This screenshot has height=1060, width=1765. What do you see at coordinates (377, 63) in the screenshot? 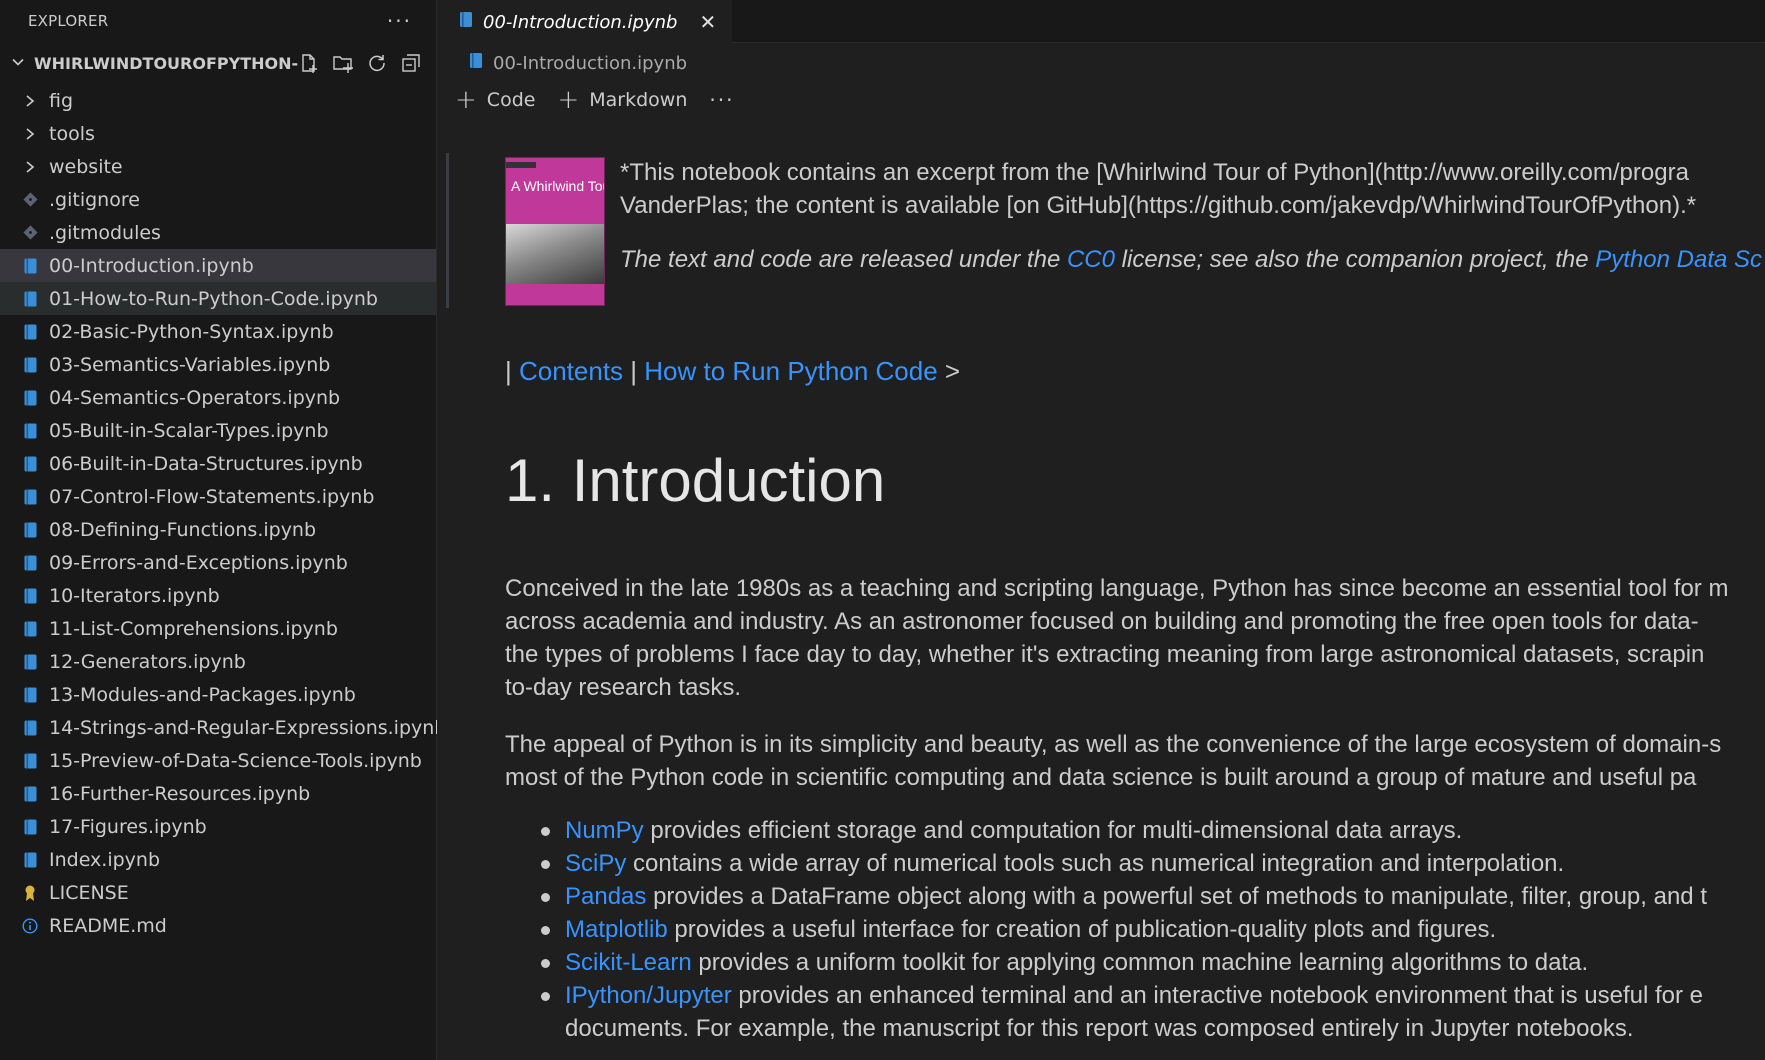
I see `refresh-icon` at bounding box center [377, 63].